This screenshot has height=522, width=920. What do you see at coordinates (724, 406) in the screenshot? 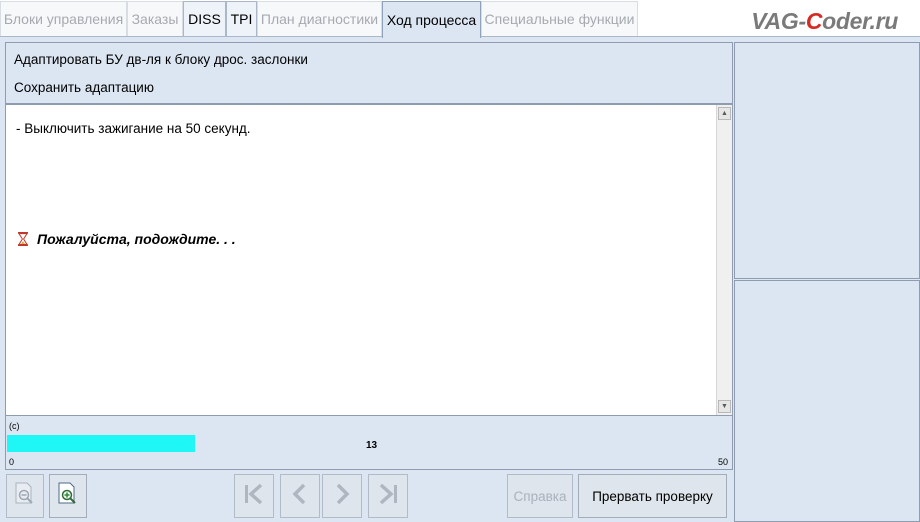
I see `scroll-down-arrow-icon: ▼` at bounding box center [724, 406].